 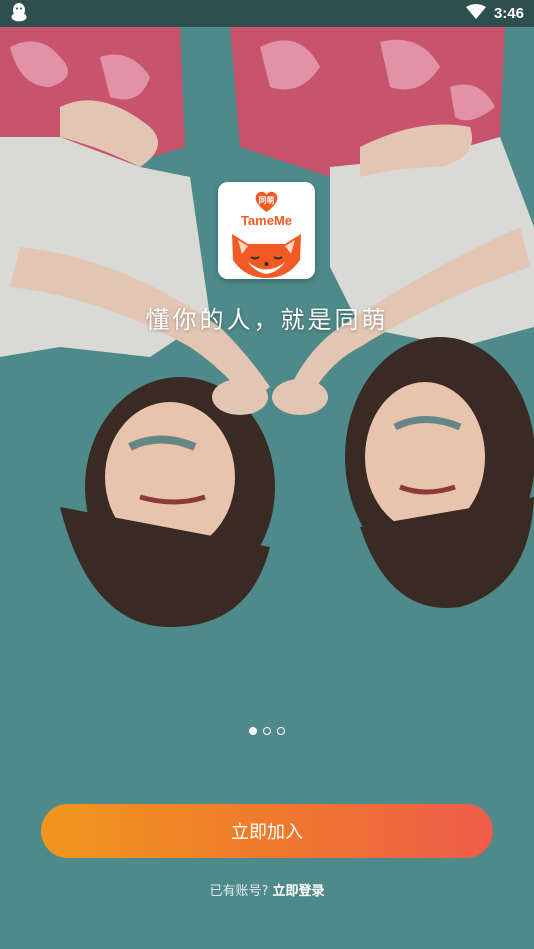 I want to click on status-time: 3:46, so click(x=508, y=13).